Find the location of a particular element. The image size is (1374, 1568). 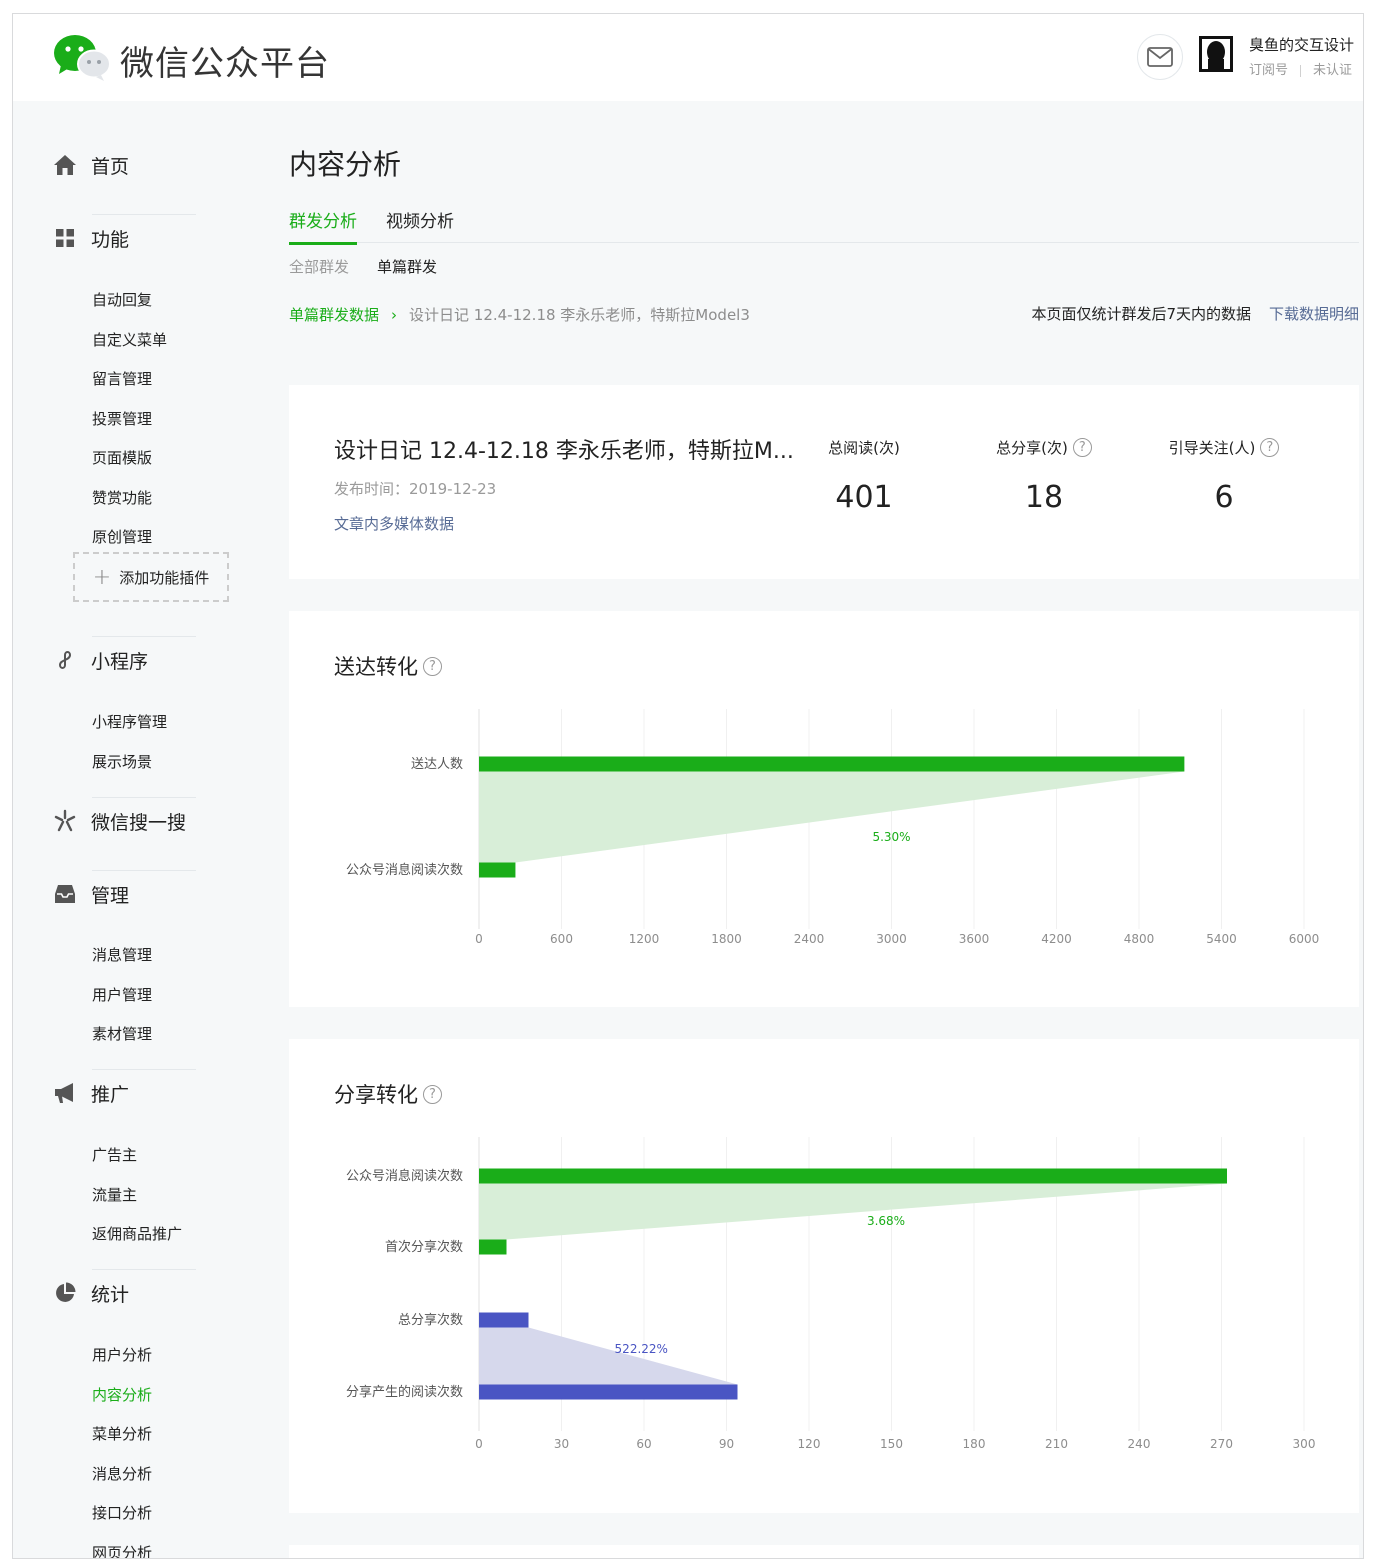

account-status: 未认证 is located at coordinates (1333, 70).